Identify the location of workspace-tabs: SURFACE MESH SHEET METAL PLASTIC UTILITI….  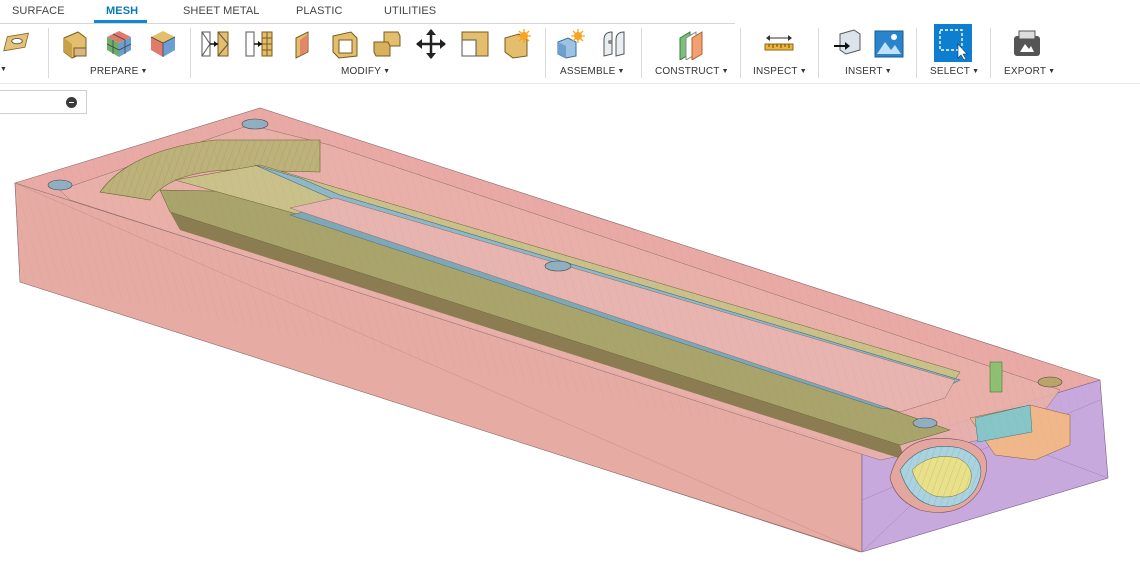
(367, 12).